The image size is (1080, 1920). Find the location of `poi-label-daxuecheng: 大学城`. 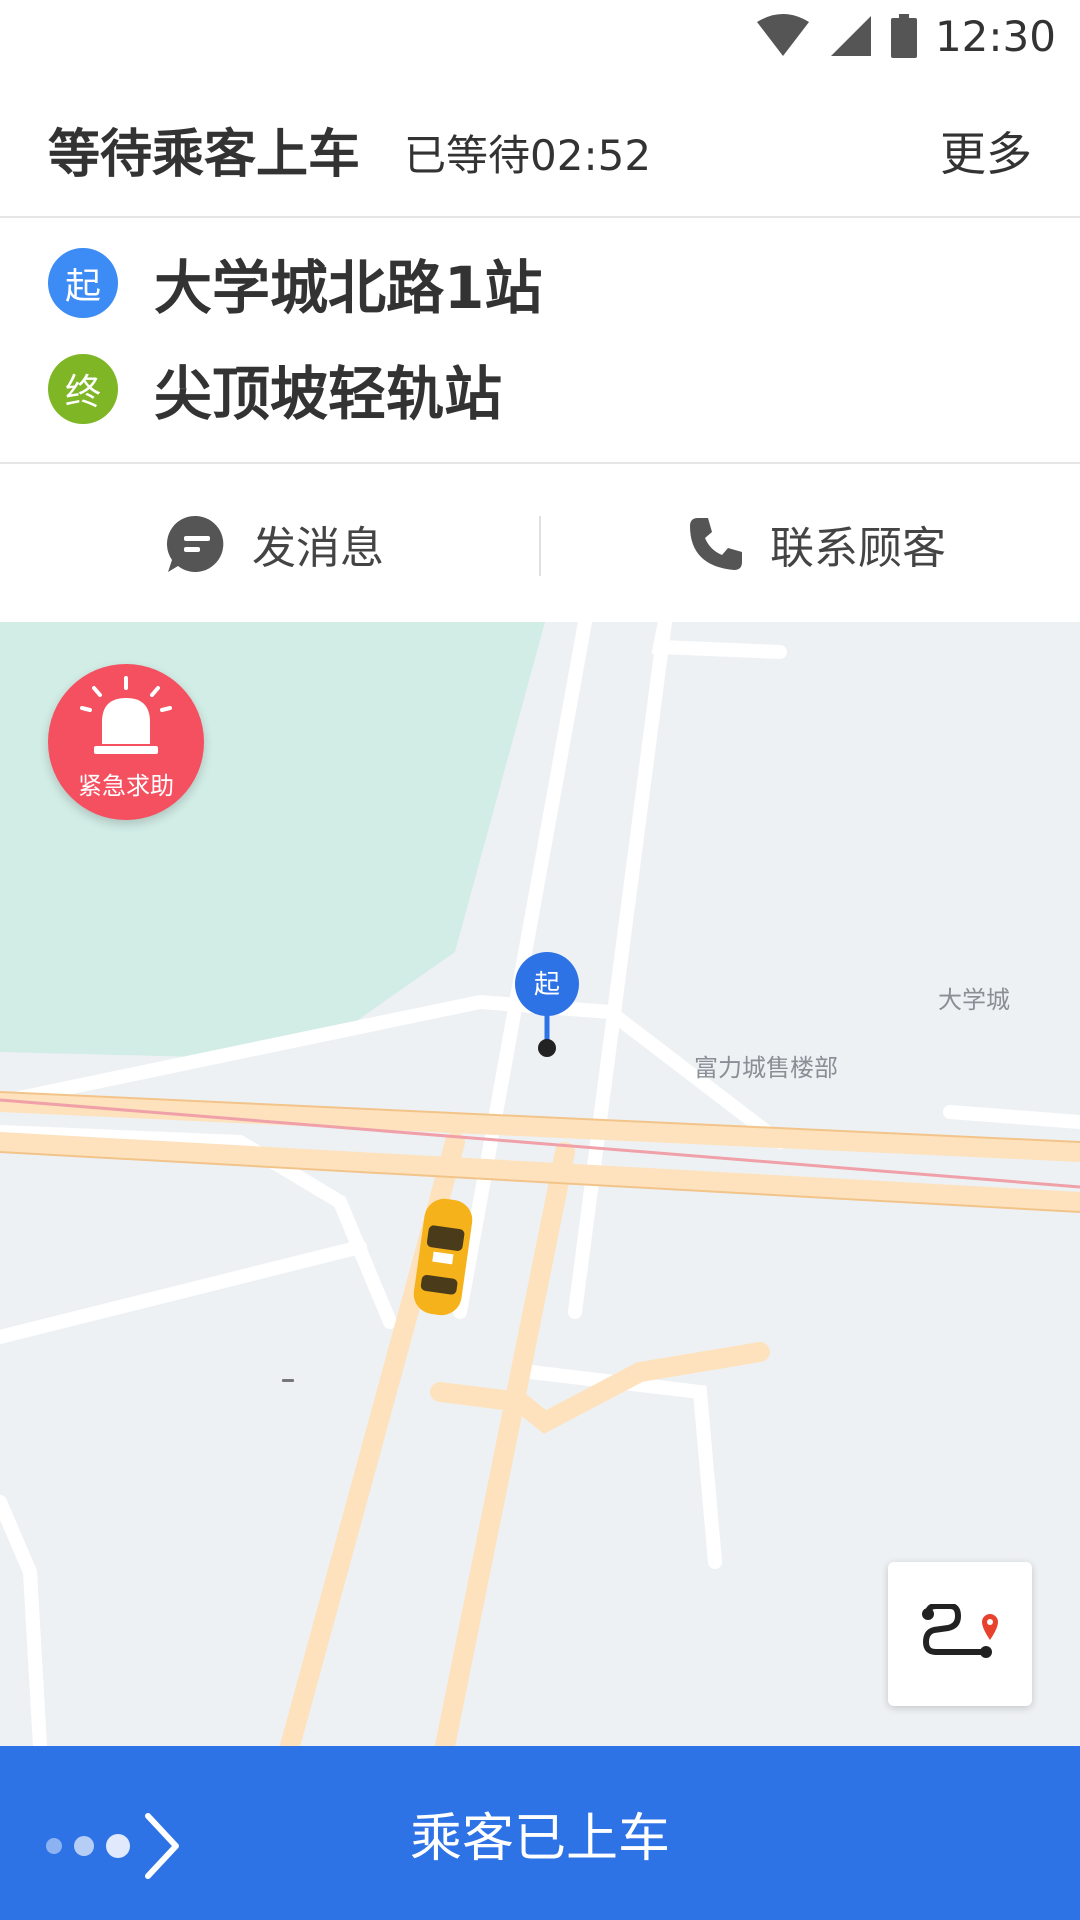

poi-label-daxuecheng: 大学城 is located at coordinates (974, 1000).